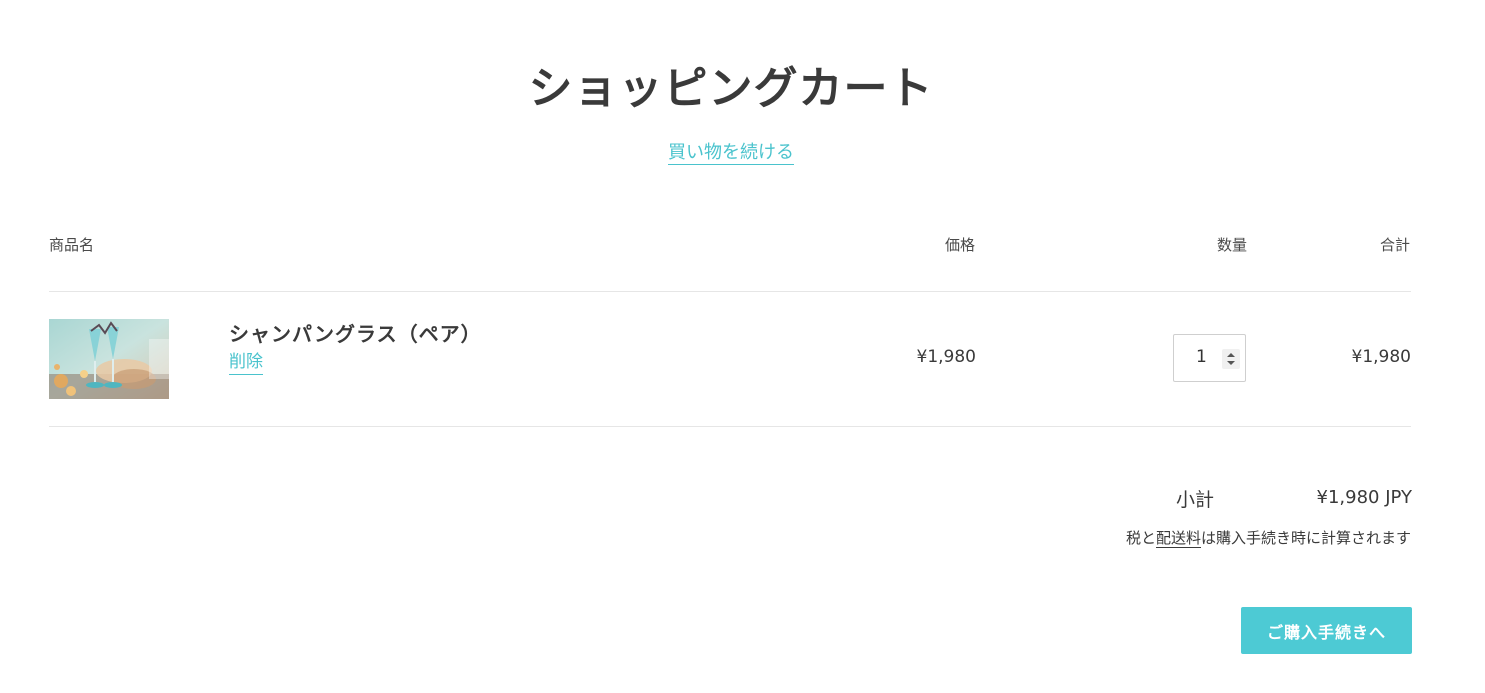  Describe the element at coordinates (1326, 630) in the screenshot. I see `checkout-button: ご購入手続きへ` at that location.